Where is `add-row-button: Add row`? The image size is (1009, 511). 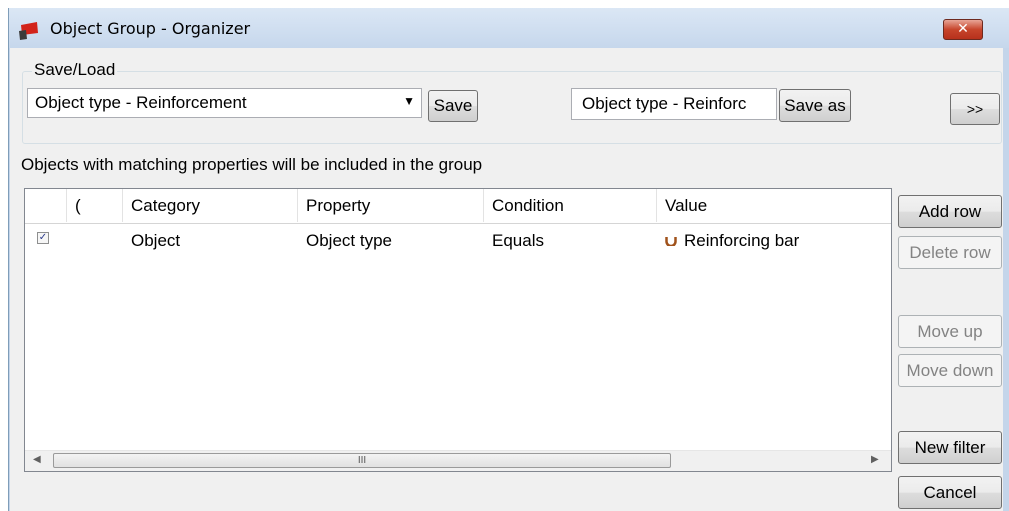 add-row-button: Add row is located at coordinates (950, 211).